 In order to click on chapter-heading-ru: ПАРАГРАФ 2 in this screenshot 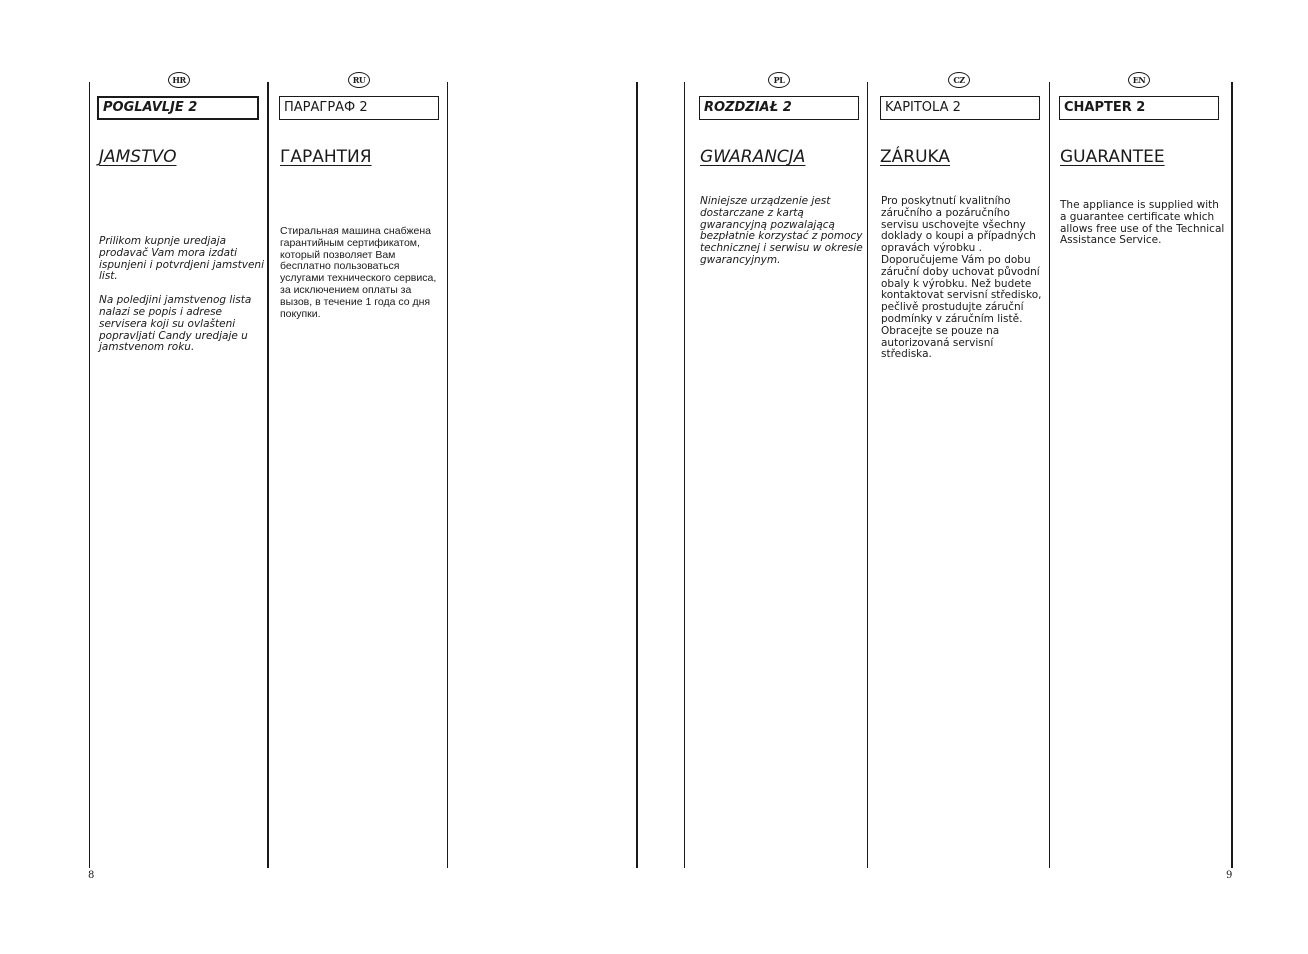, I will do `click(359, 108)`.